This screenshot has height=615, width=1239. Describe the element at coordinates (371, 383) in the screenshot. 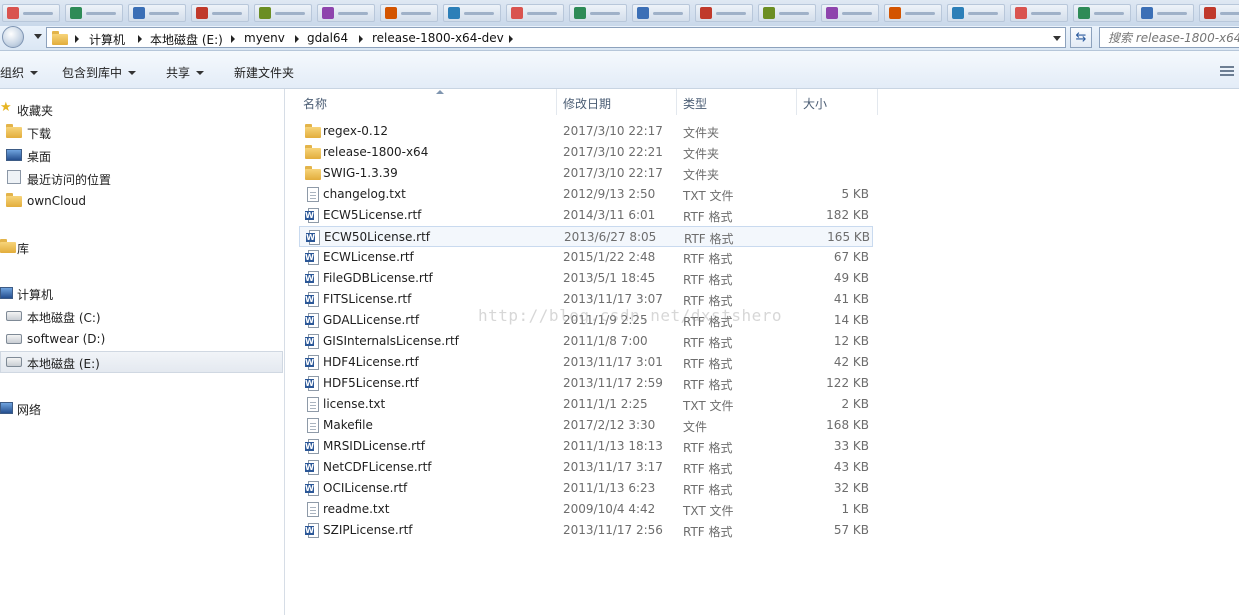

I see `file-name: HDF5License.rtf` at that location.